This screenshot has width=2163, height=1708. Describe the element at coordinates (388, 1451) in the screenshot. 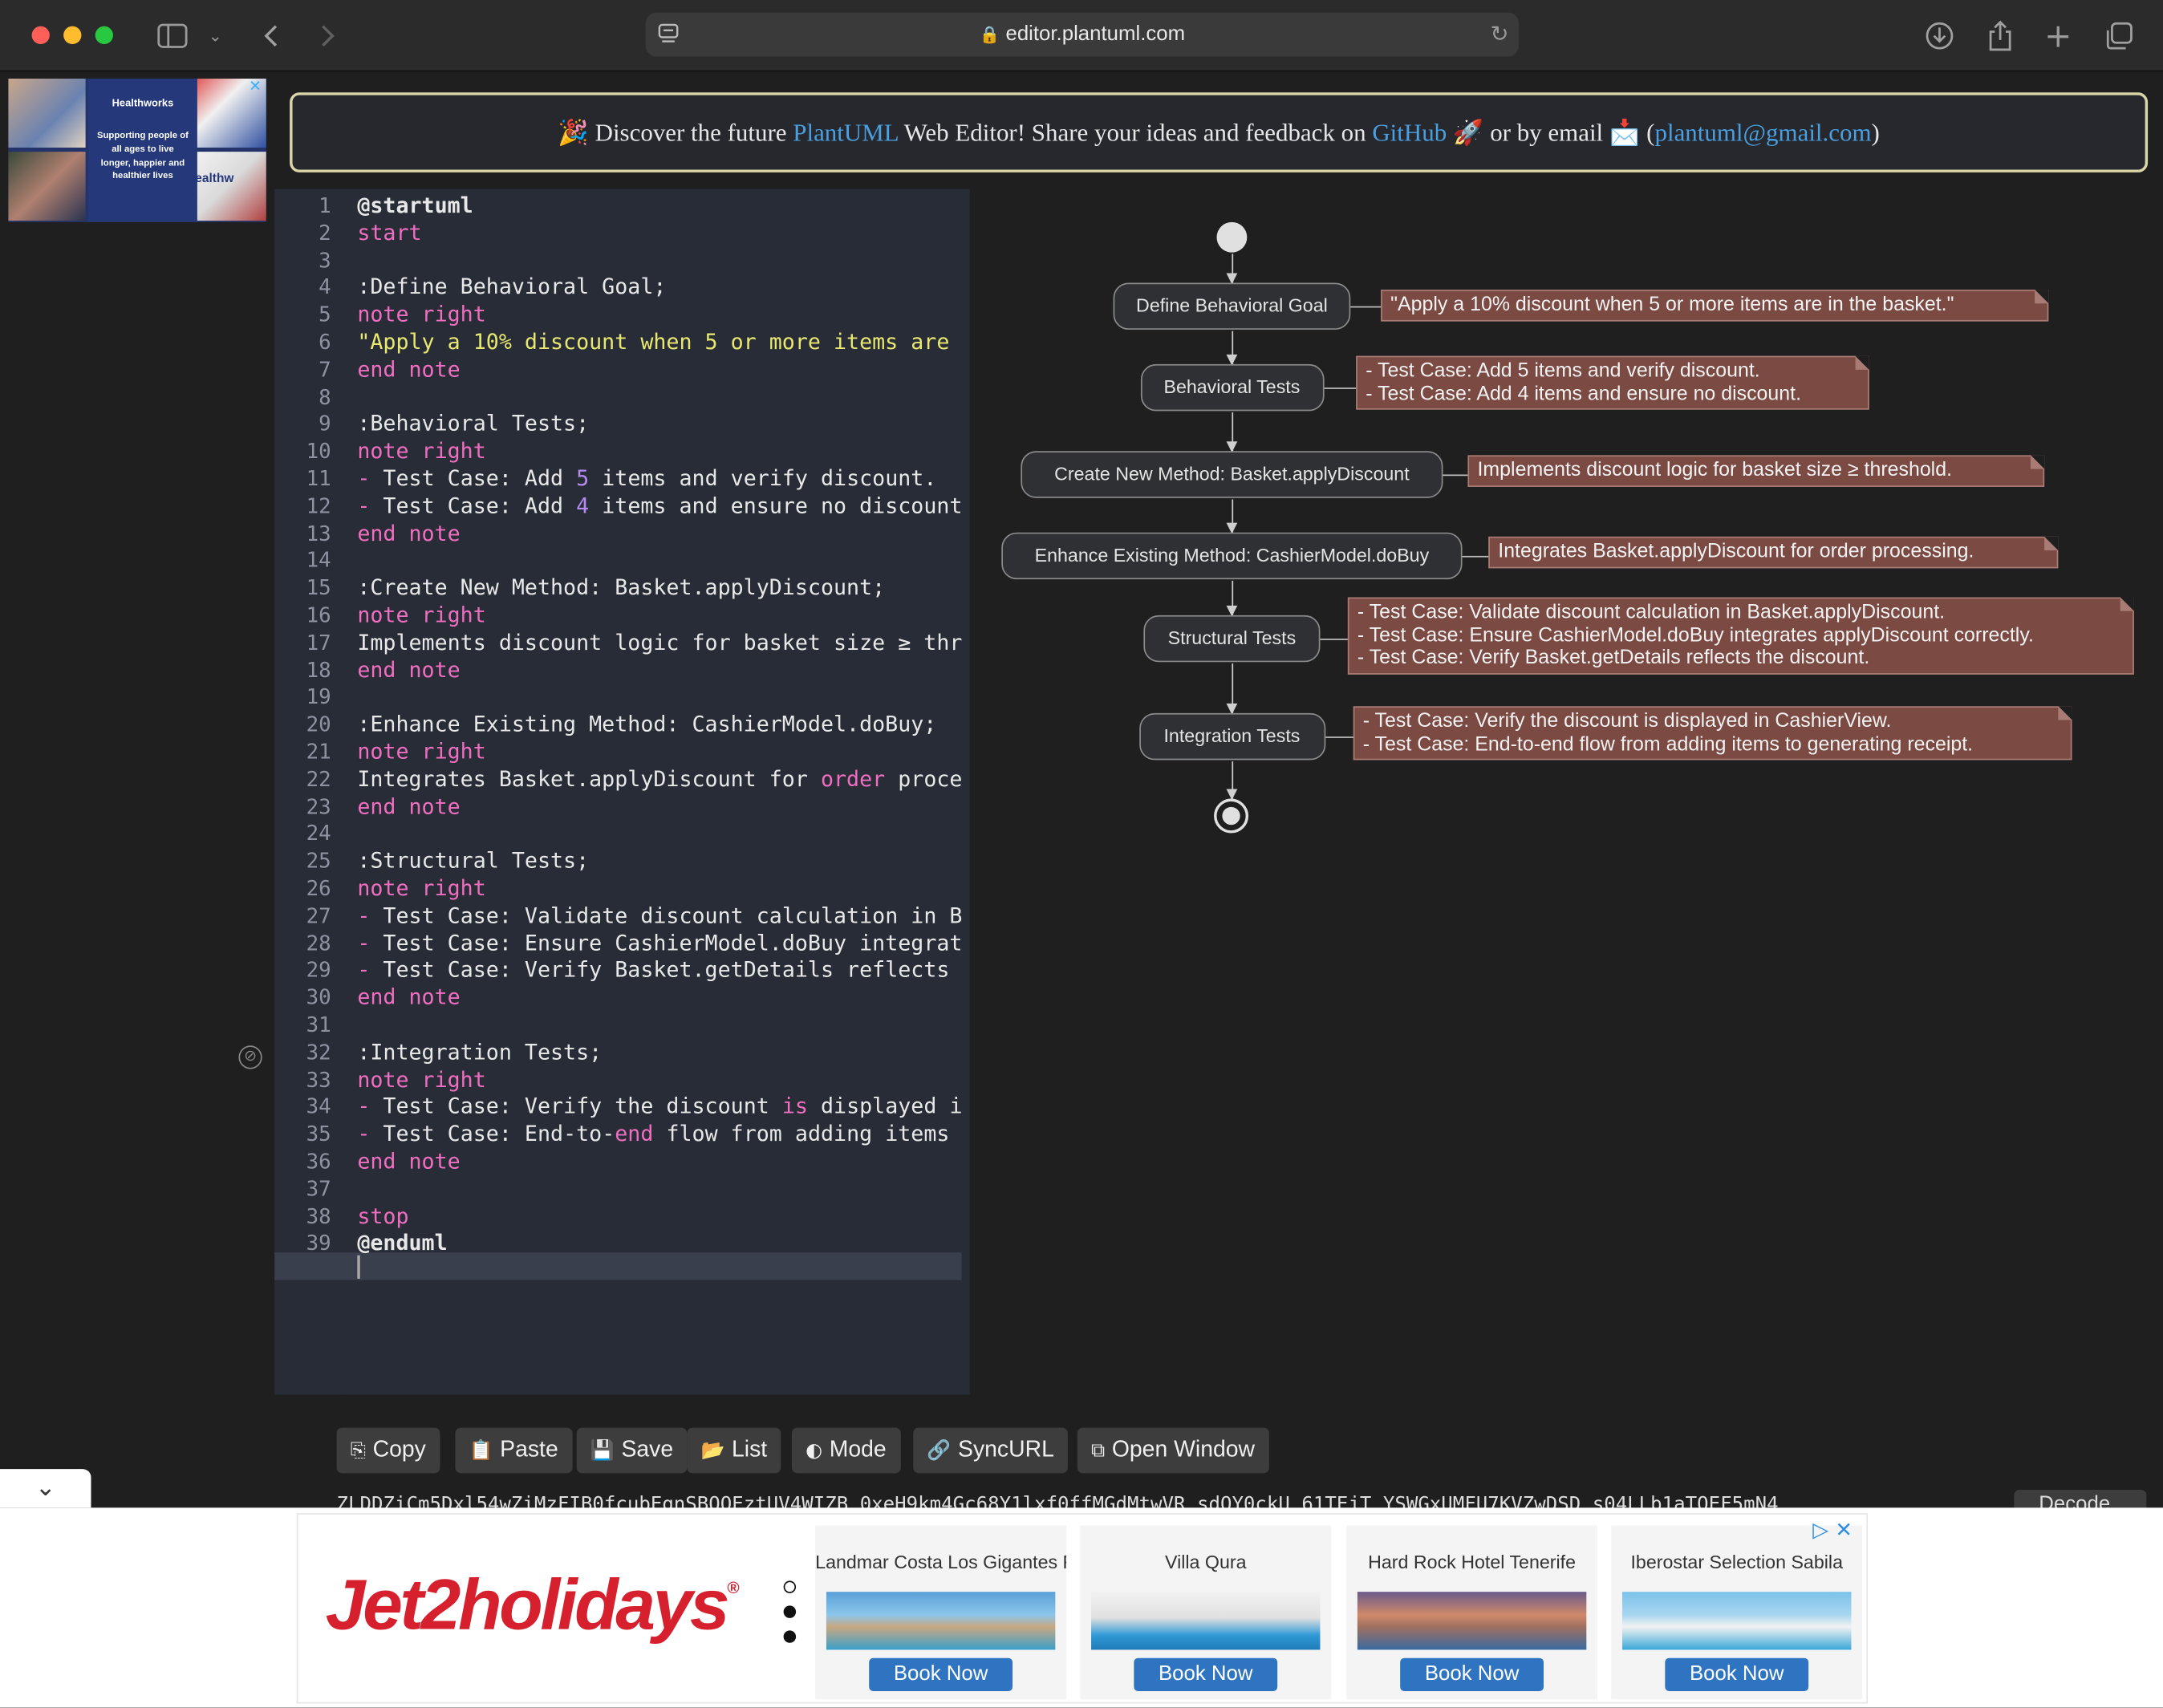

I see `copy-button: ⎘ Copy` at that location.